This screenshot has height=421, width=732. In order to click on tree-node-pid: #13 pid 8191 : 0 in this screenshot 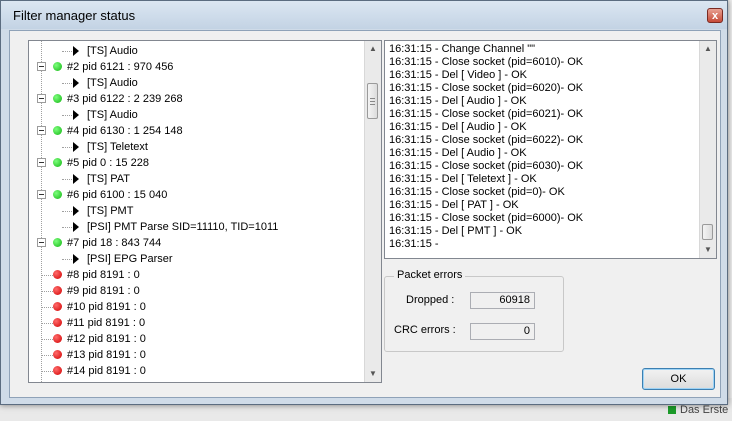, I will do `click(197, 355)`.